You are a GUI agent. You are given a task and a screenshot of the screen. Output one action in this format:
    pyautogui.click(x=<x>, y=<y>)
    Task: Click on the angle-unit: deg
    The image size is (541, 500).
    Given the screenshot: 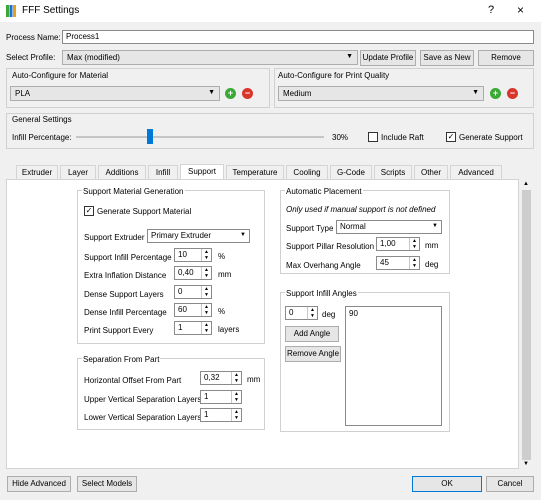 What is the action you would take?
    pyautogui.click(x=329, y=314)
    